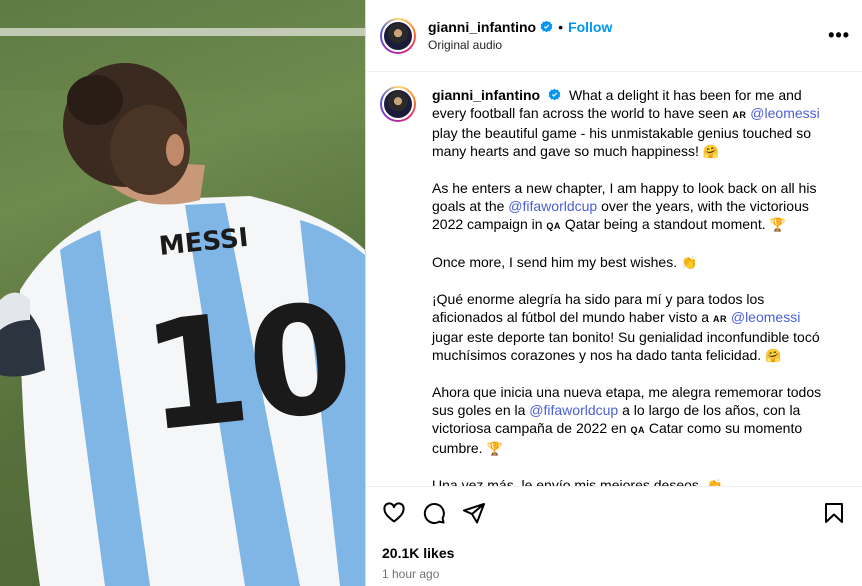 The height and width of the screenshot is (586, 862). I want to click on avatar, so click(398, 35).